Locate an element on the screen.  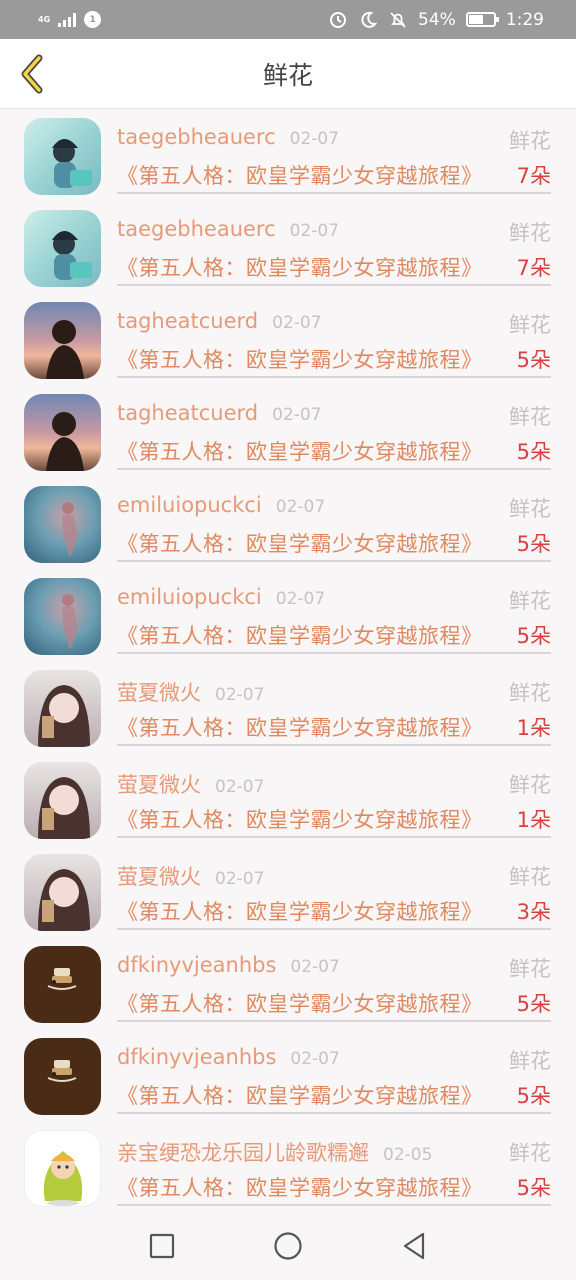
clock: 1:29 is located at coordinates (524, 19).